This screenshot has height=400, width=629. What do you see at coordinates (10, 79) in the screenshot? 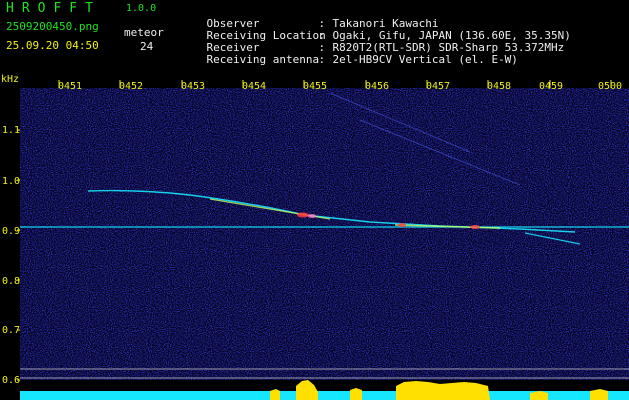
I see `axis-unit-label: kHz` at bounding box center [10, 79].